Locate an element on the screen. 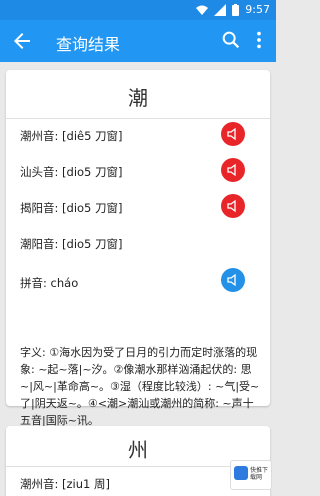 This screenshot has width=320, height=496. signal-icon is located at coordinates (220, 9).